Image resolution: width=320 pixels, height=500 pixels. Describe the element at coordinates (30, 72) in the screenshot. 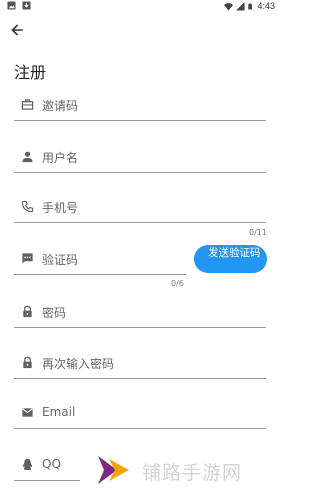

I see `page-title: 注册` at that location.